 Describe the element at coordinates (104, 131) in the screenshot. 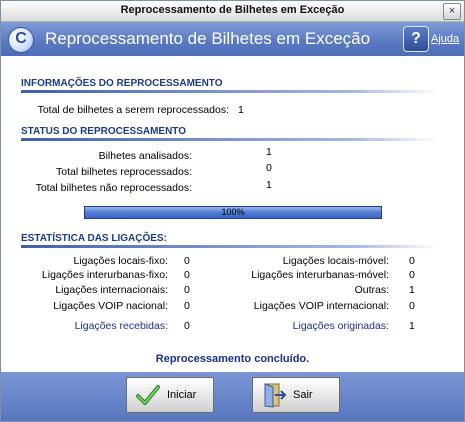

I see `status-section-heading: STATUS DO REPROCESSAMENTO` at that location.